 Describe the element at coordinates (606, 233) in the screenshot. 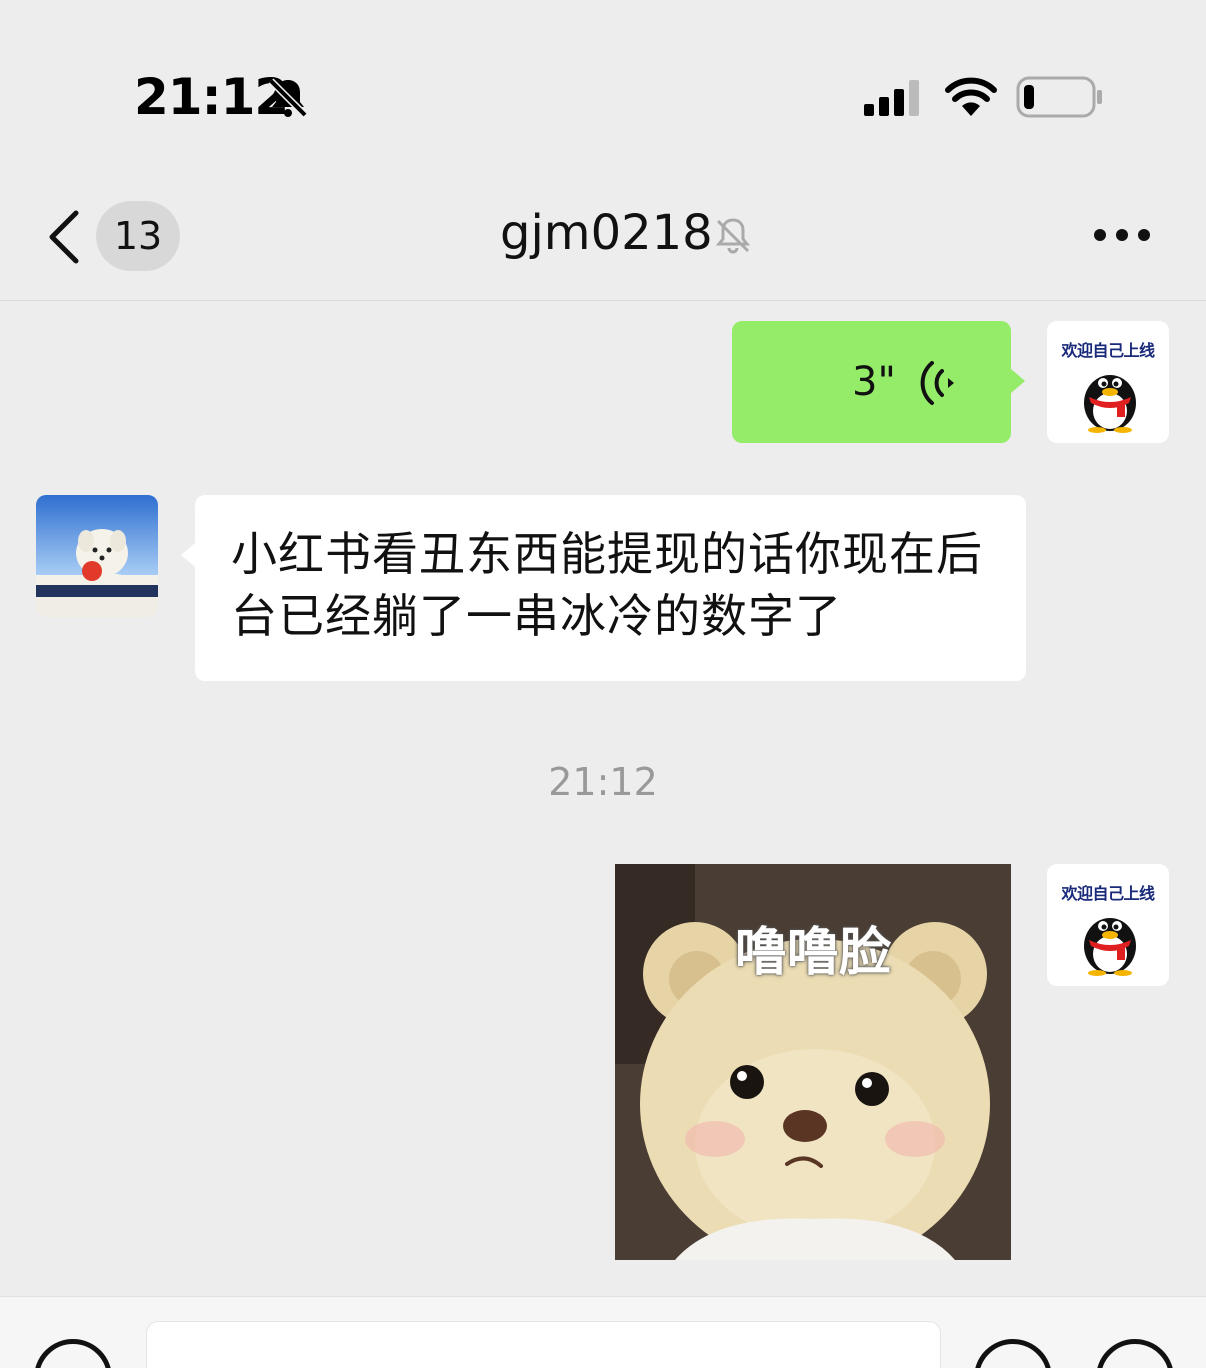

I see `chat-title: gjm0218` at that location.